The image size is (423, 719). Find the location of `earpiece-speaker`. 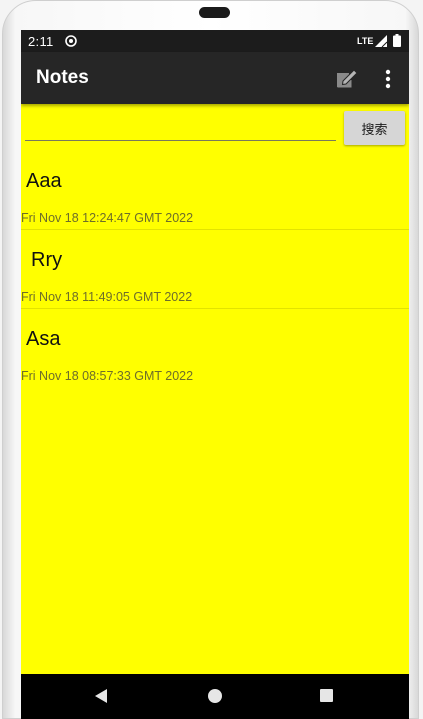

earpiece-speaker is located at coordinates (214, 12).